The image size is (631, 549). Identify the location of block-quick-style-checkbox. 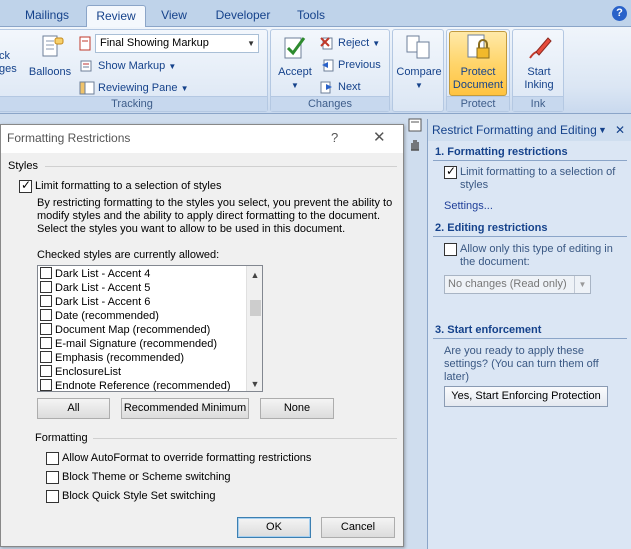
(52, 496).